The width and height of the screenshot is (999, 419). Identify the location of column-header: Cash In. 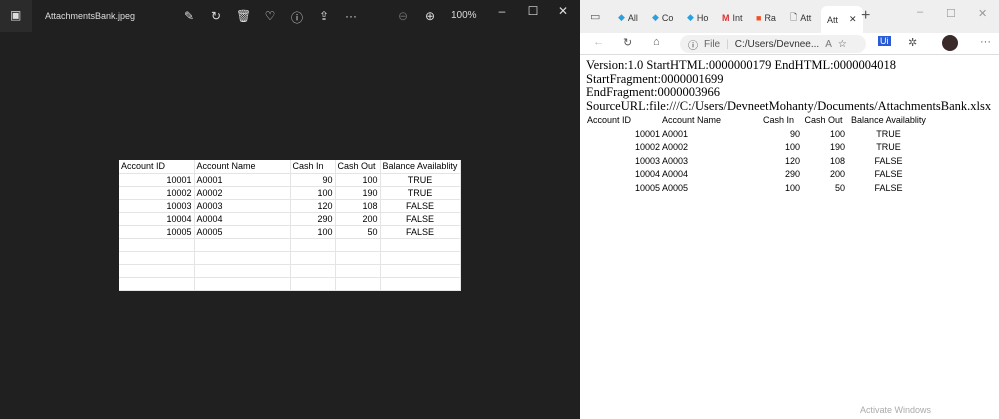
(778, 120).